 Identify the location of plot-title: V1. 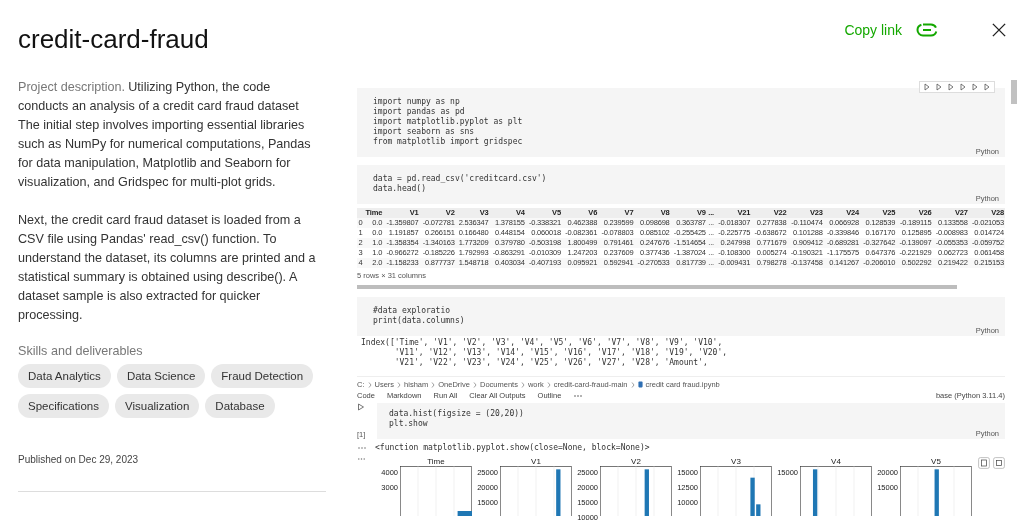
(536, 461).